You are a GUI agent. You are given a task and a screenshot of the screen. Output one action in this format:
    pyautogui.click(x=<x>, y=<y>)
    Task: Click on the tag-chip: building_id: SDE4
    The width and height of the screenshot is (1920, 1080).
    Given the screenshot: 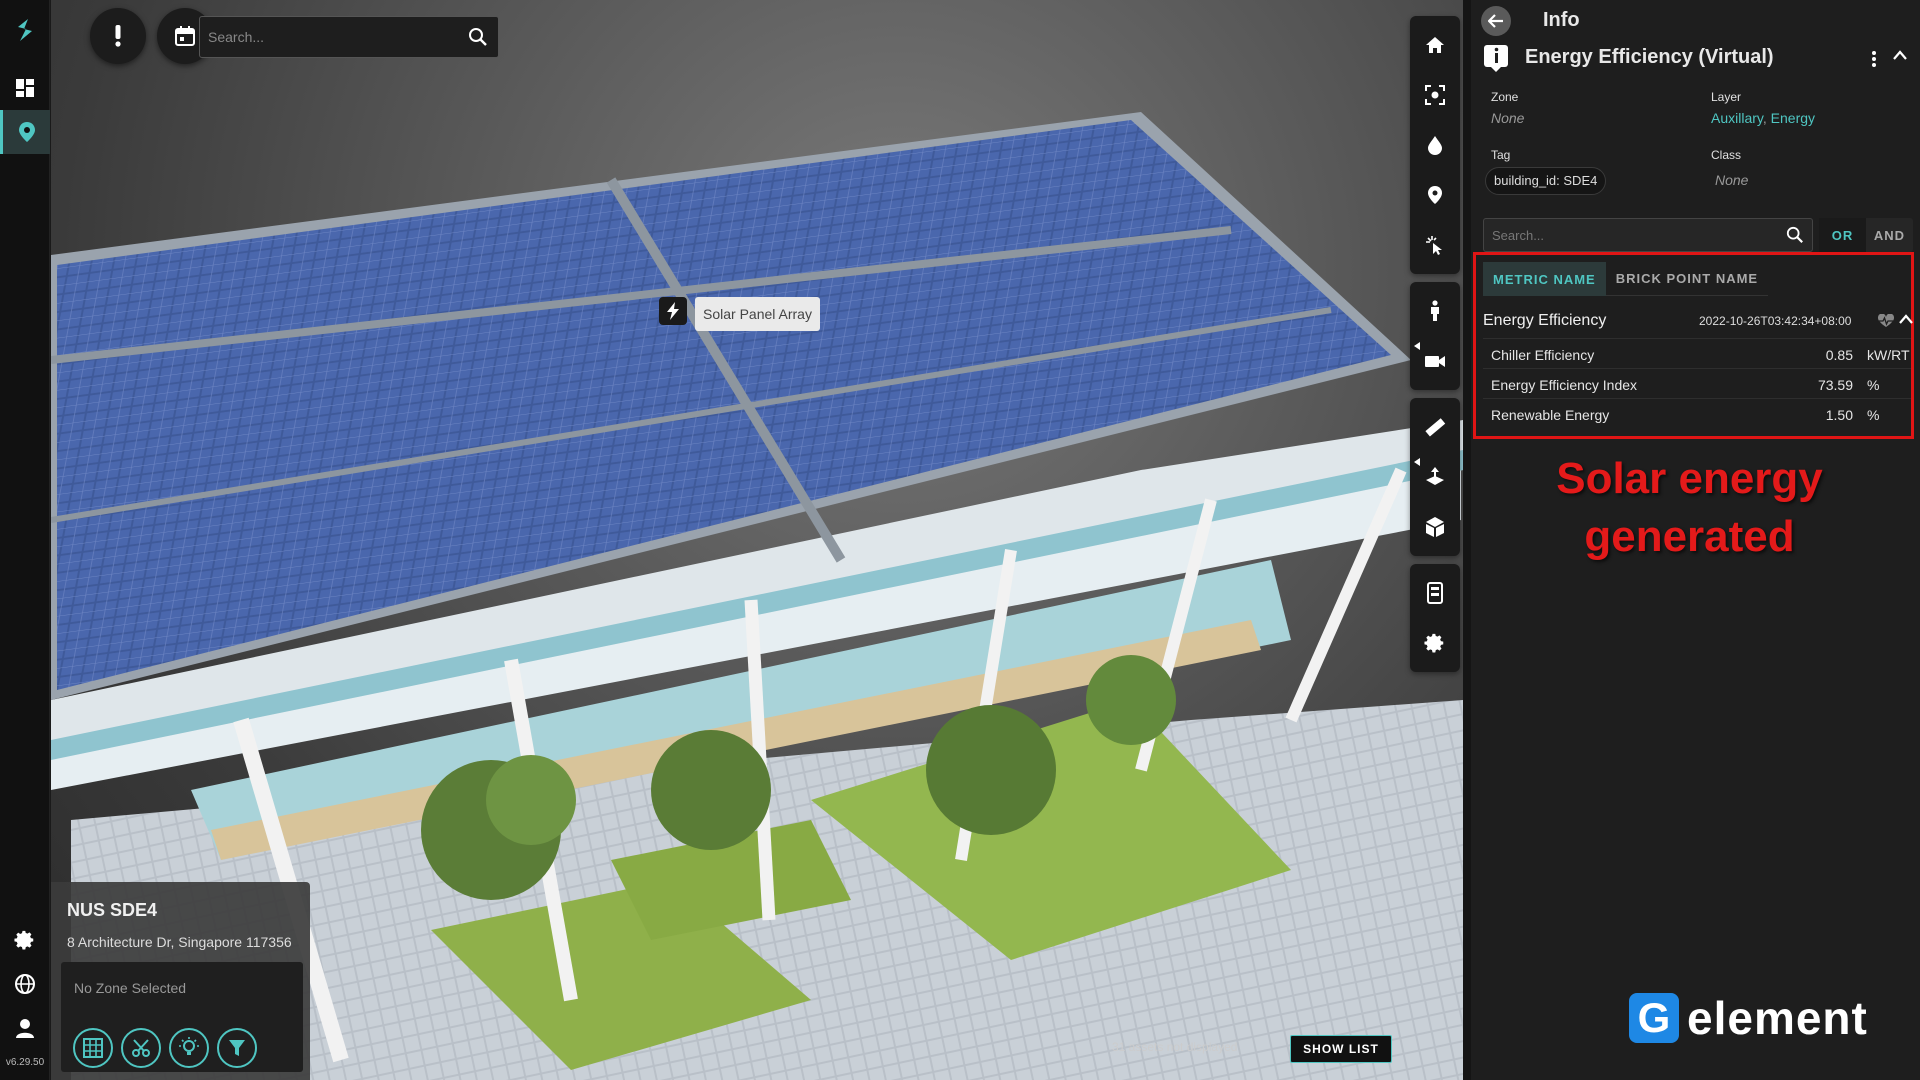 What is the action you would take?
    pyautogui.click(x=1546, y=181)
    